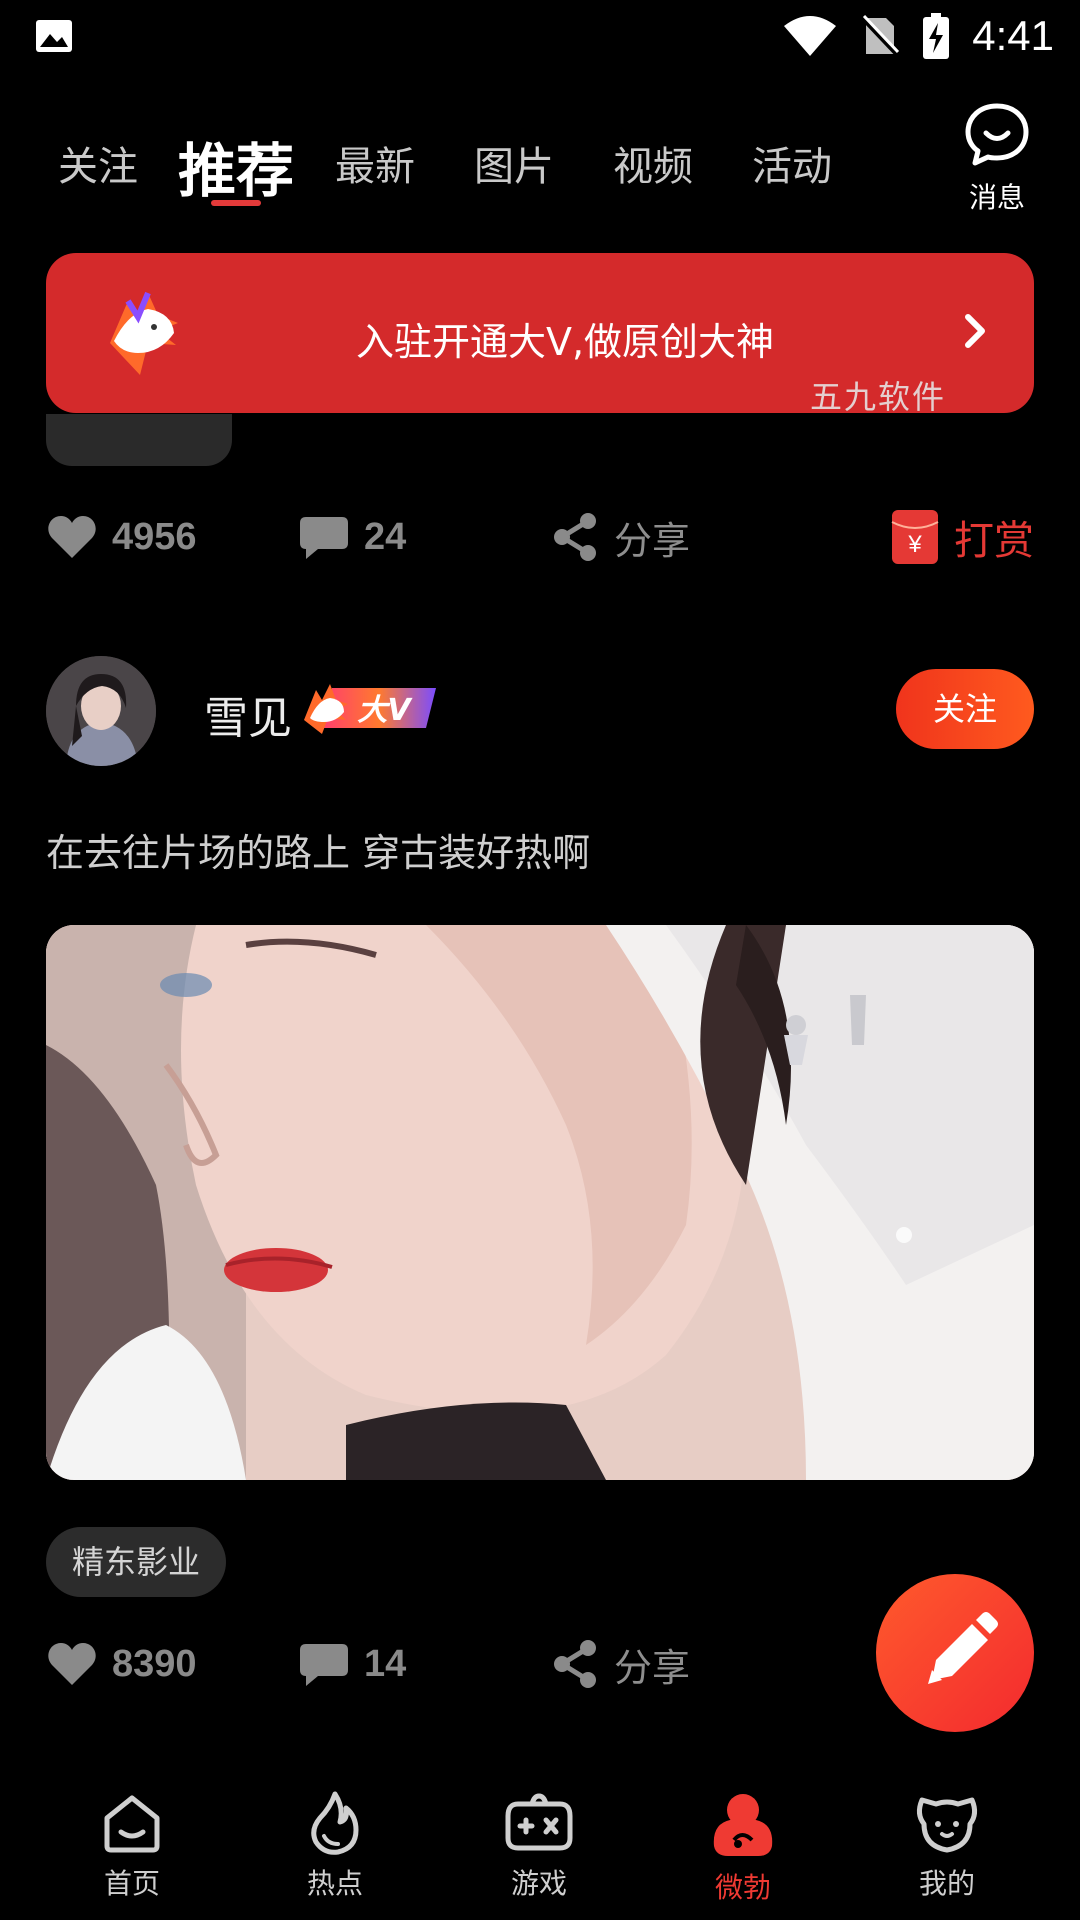  I want to click on tip-button: ¥ 打赏, so click(962, 537).